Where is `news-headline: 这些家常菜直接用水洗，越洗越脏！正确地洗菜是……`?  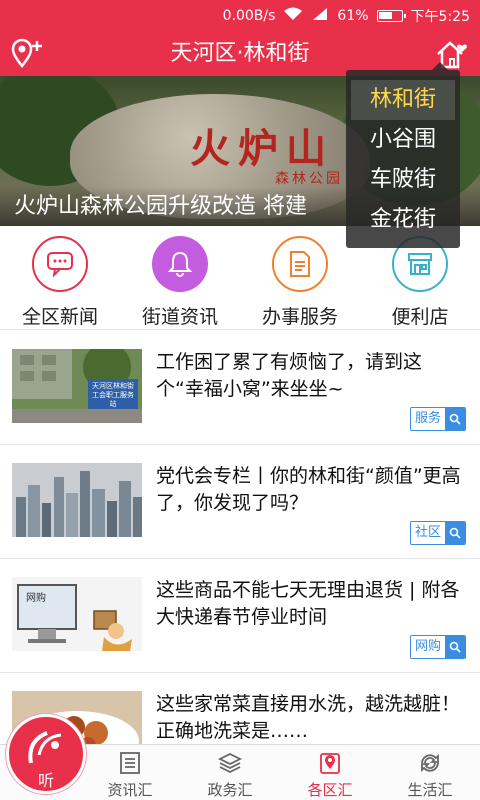
news-headline: 这些家常菜直接用水洗，越洗越脏！正确地洗菜是…… is located at coordinates (308, 717).